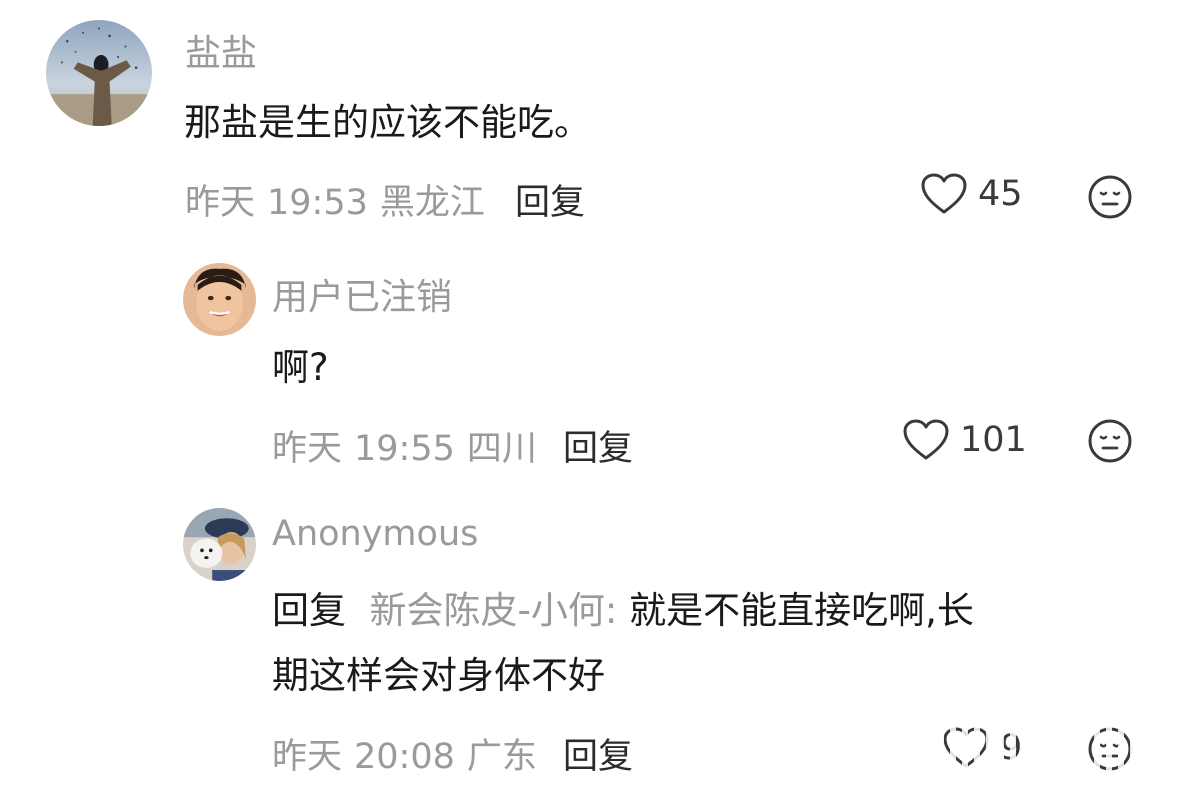 This screenshot has width=1200, height=801. Describe the element at coordinates (1000, 194) in the screenshot. I see `like-count: 45` at that location.